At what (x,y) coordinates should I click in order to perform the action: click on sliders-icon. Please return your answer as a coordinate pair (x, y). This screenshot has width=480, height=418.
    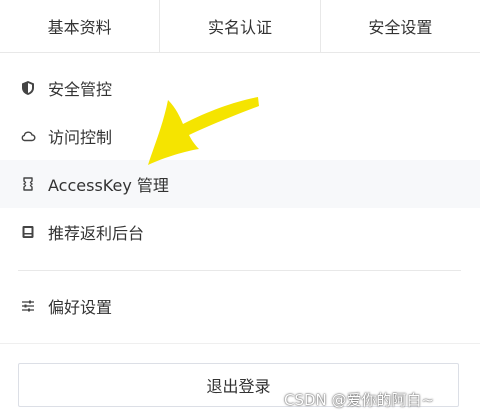
    Looking at the image, I should click on (28, 306).